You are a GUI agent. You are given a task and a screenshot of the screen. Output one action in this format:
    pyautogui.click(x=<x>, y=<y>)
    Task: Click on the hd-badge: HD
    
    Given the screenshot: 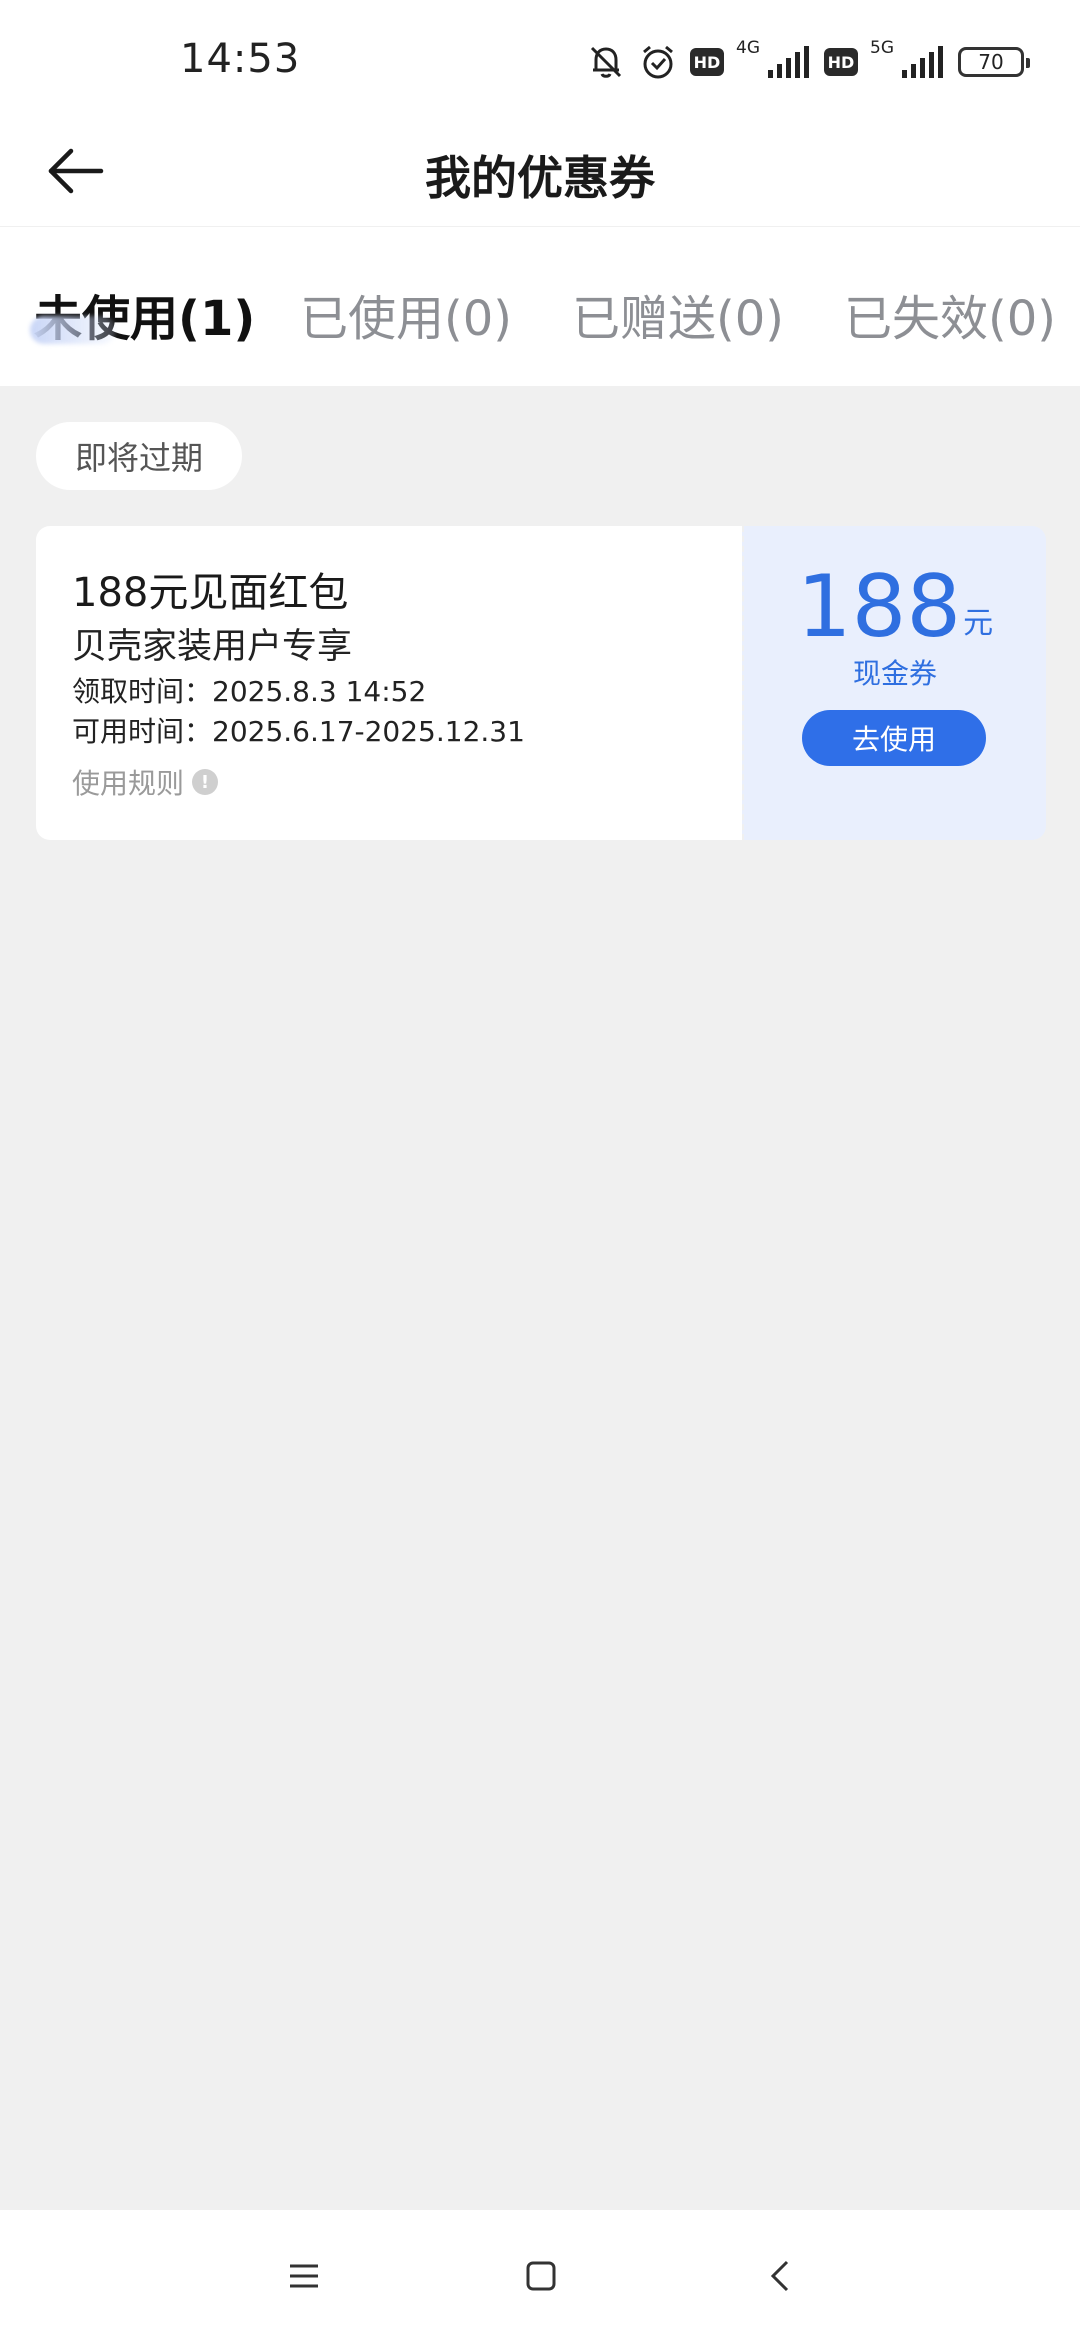 What is the action you would take?
    pyautogui.click(x=707, y=62)
    